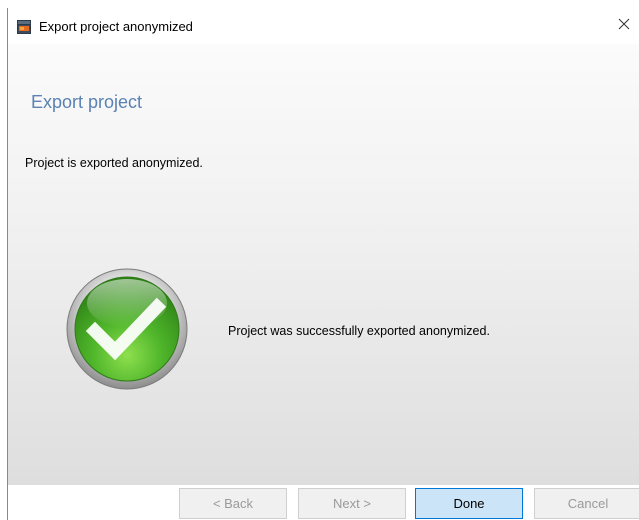 The height and width of the screenshot is (520, 639). Describe the element at coordinates (87, 102) in the screenshot. I see `page-title: Export project` at that location.